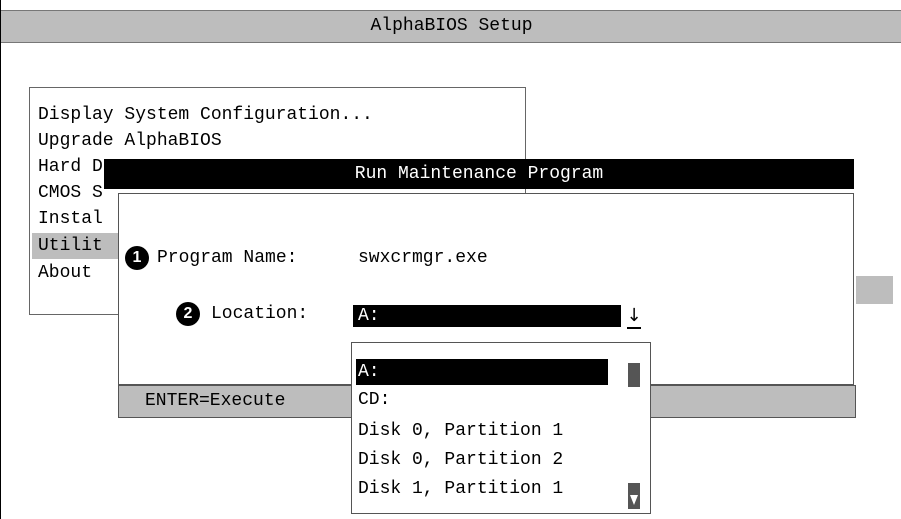 This screenshot has width=901, height=519. I want to click on background-highlight, so click(874, 290).